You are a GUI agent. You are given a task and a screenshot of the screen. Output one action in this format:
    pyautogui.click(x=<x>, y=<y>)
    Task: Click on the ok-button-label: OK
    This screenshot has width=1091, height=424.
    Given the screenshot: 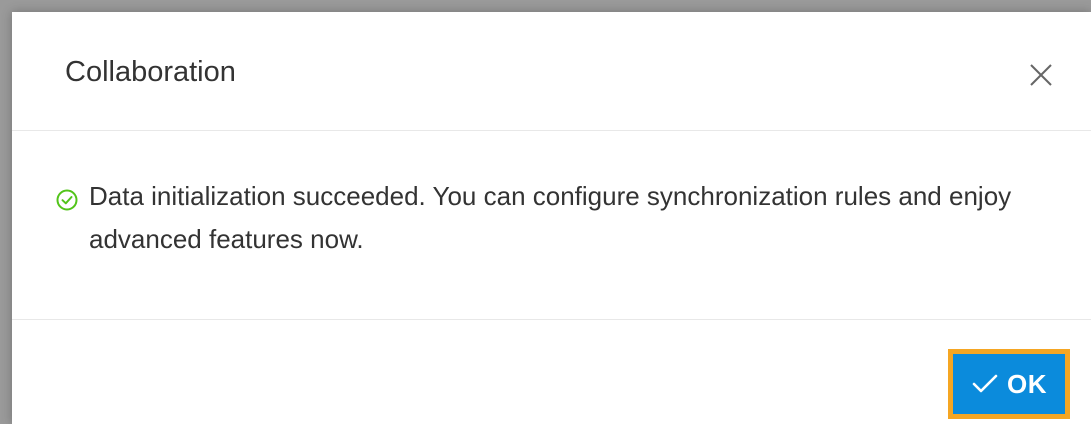 What is the action you would take?
    pyautogui.click(x=1027, y=383)
    